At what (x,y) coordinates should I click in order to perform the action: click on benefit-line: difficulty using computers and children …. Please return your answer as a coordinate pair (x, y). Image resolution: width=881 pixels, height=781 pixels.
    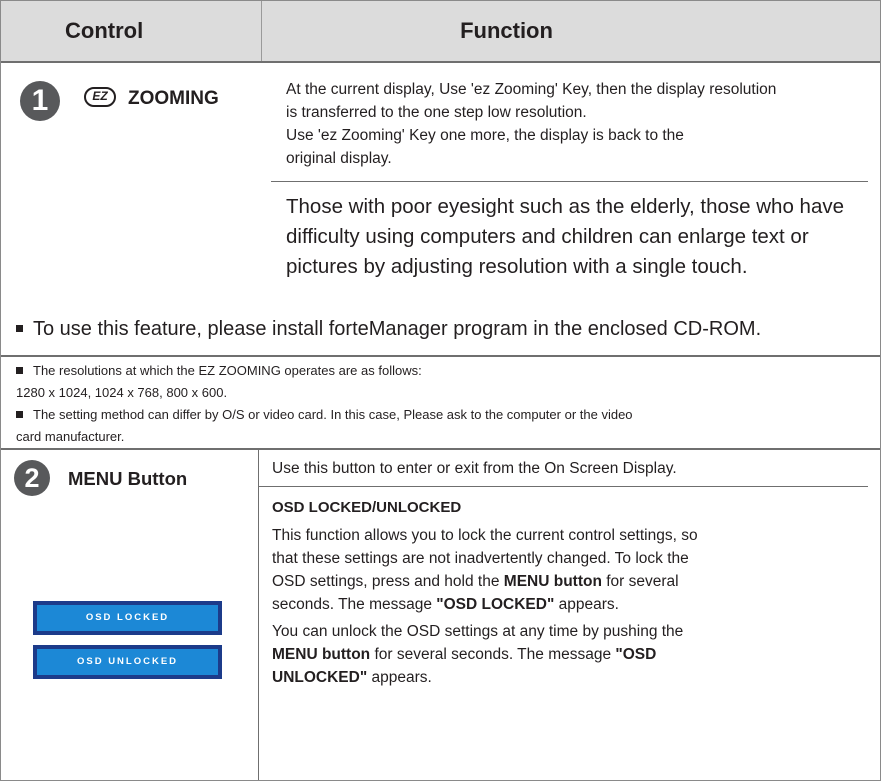
    Looking at the image, I should click on (547, 236).